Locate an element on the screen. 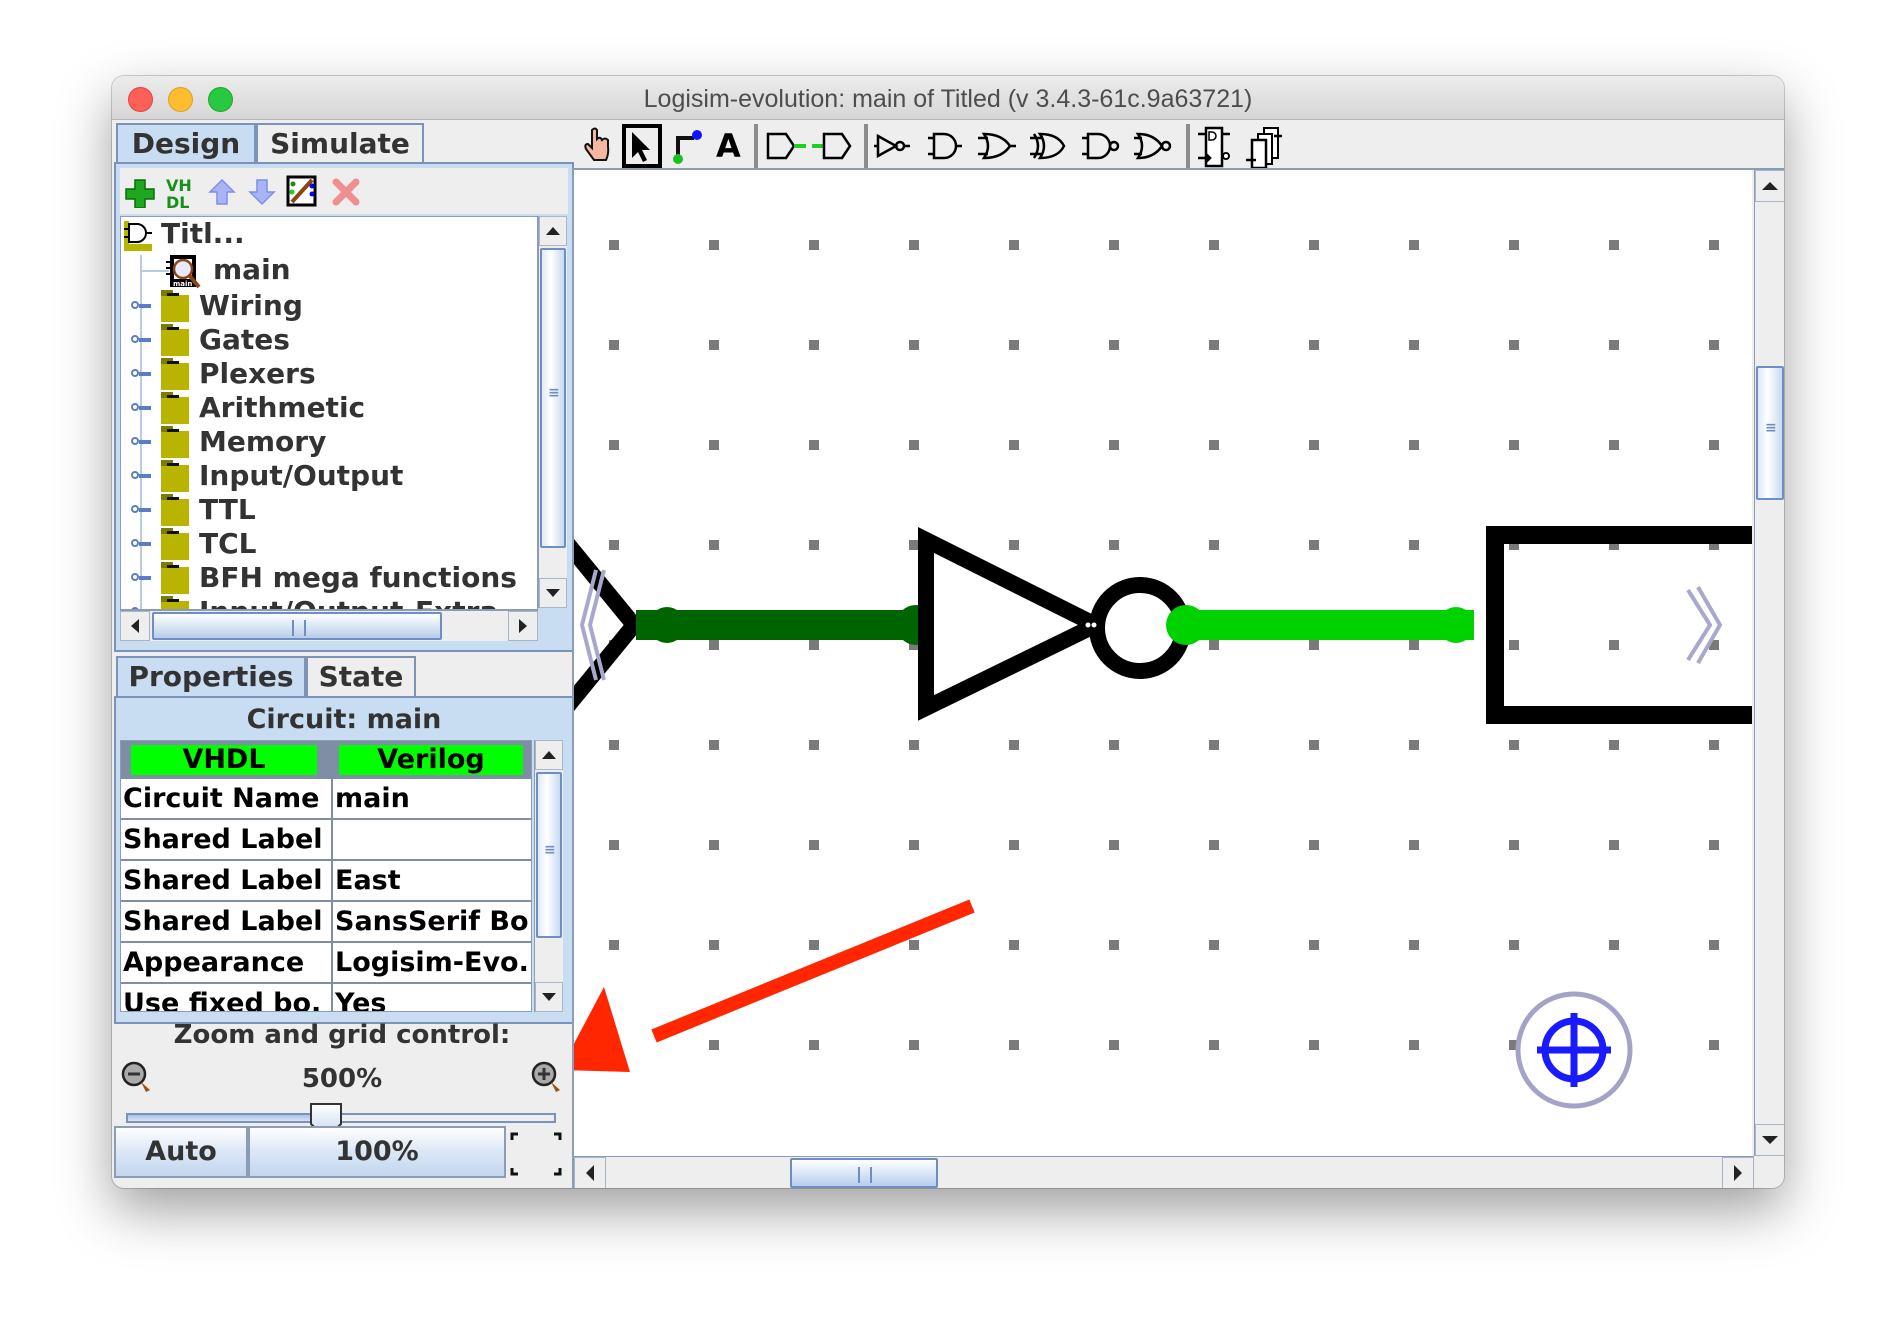 Image resolution: width=1896 pixels, height=1338 pixels. vhdl-button: VHDL is located at coordinates (224, 760).